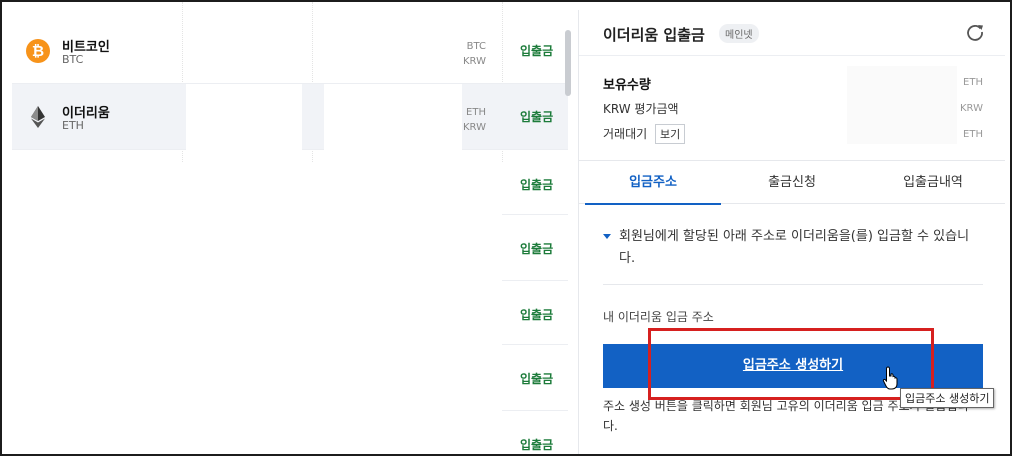 This screenshot has width=1012, height=456. I want to click on tab-bar: 입금주소 출금신청 입출금내역, so click(792, 182).